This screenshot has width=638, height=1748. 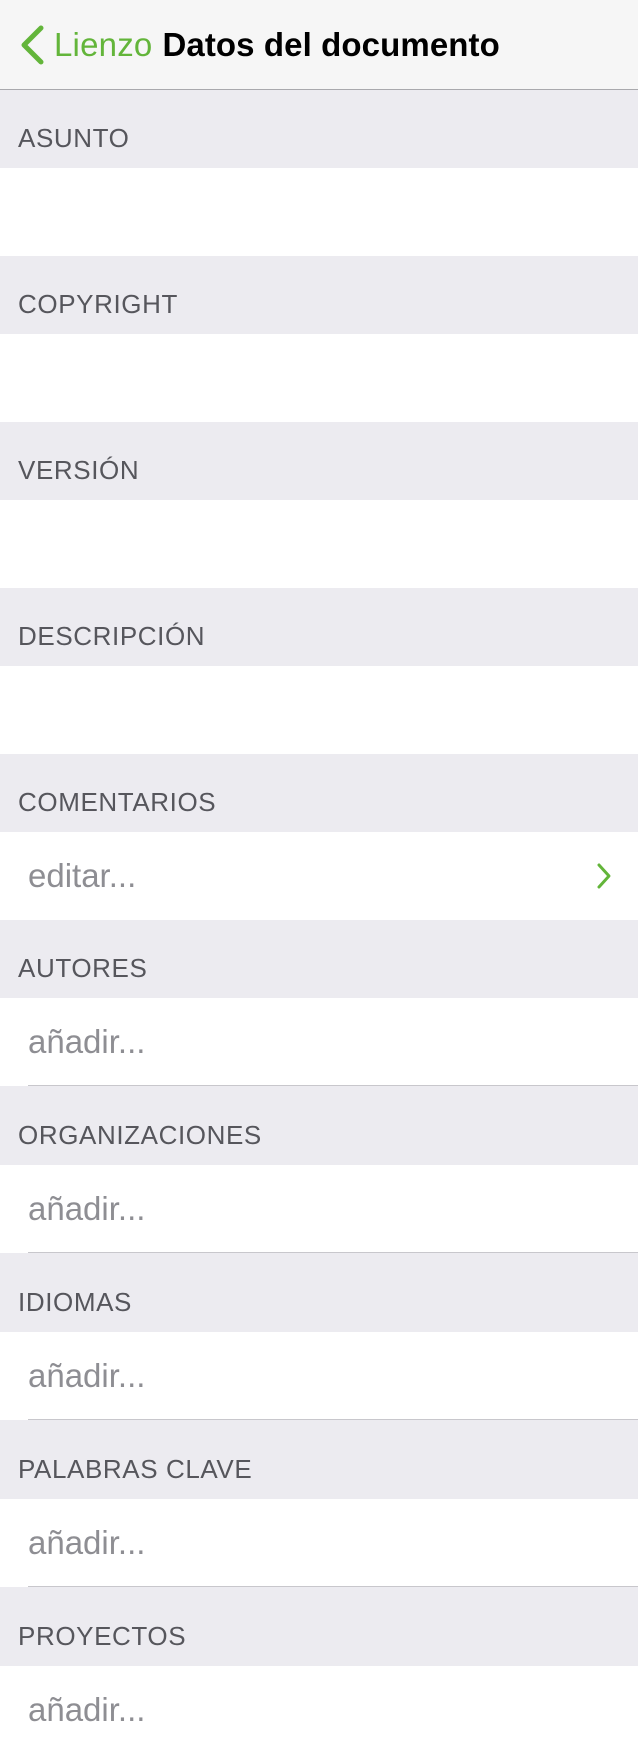 What do you see at coordinates (32, 44) in the screenshot?
I see `chevron-left-icon` at bounding box center [32, 44].